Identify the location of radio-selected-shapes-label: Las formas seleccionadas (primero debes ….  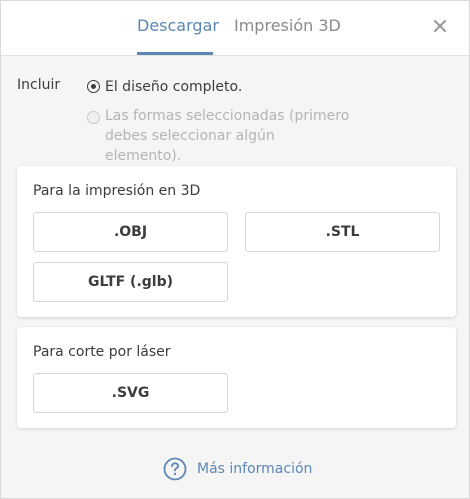
(227, 136).